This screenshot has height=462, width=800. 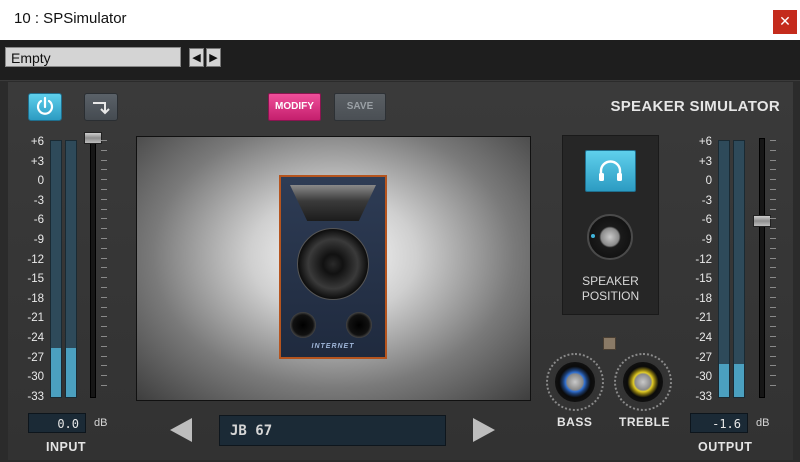 I want to click on treble-knob, so click(x=643, y=382).